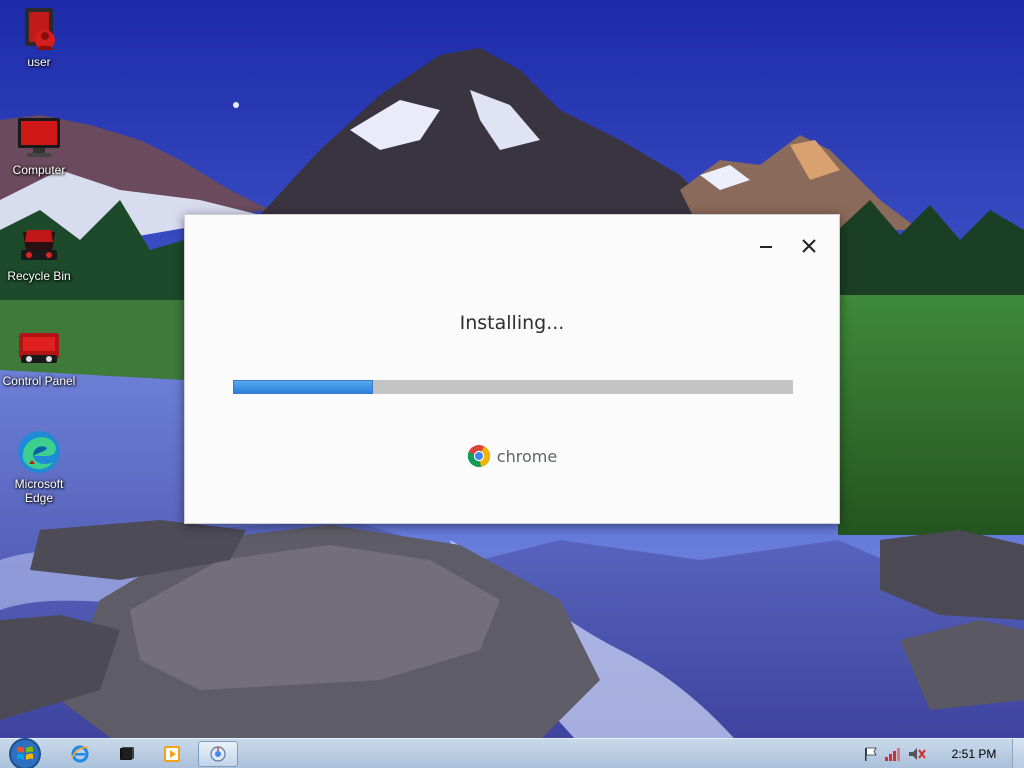 The image size is (1024, 768). I want to click on desktop-icon-label: Recycle Bin, so click(39, 276).